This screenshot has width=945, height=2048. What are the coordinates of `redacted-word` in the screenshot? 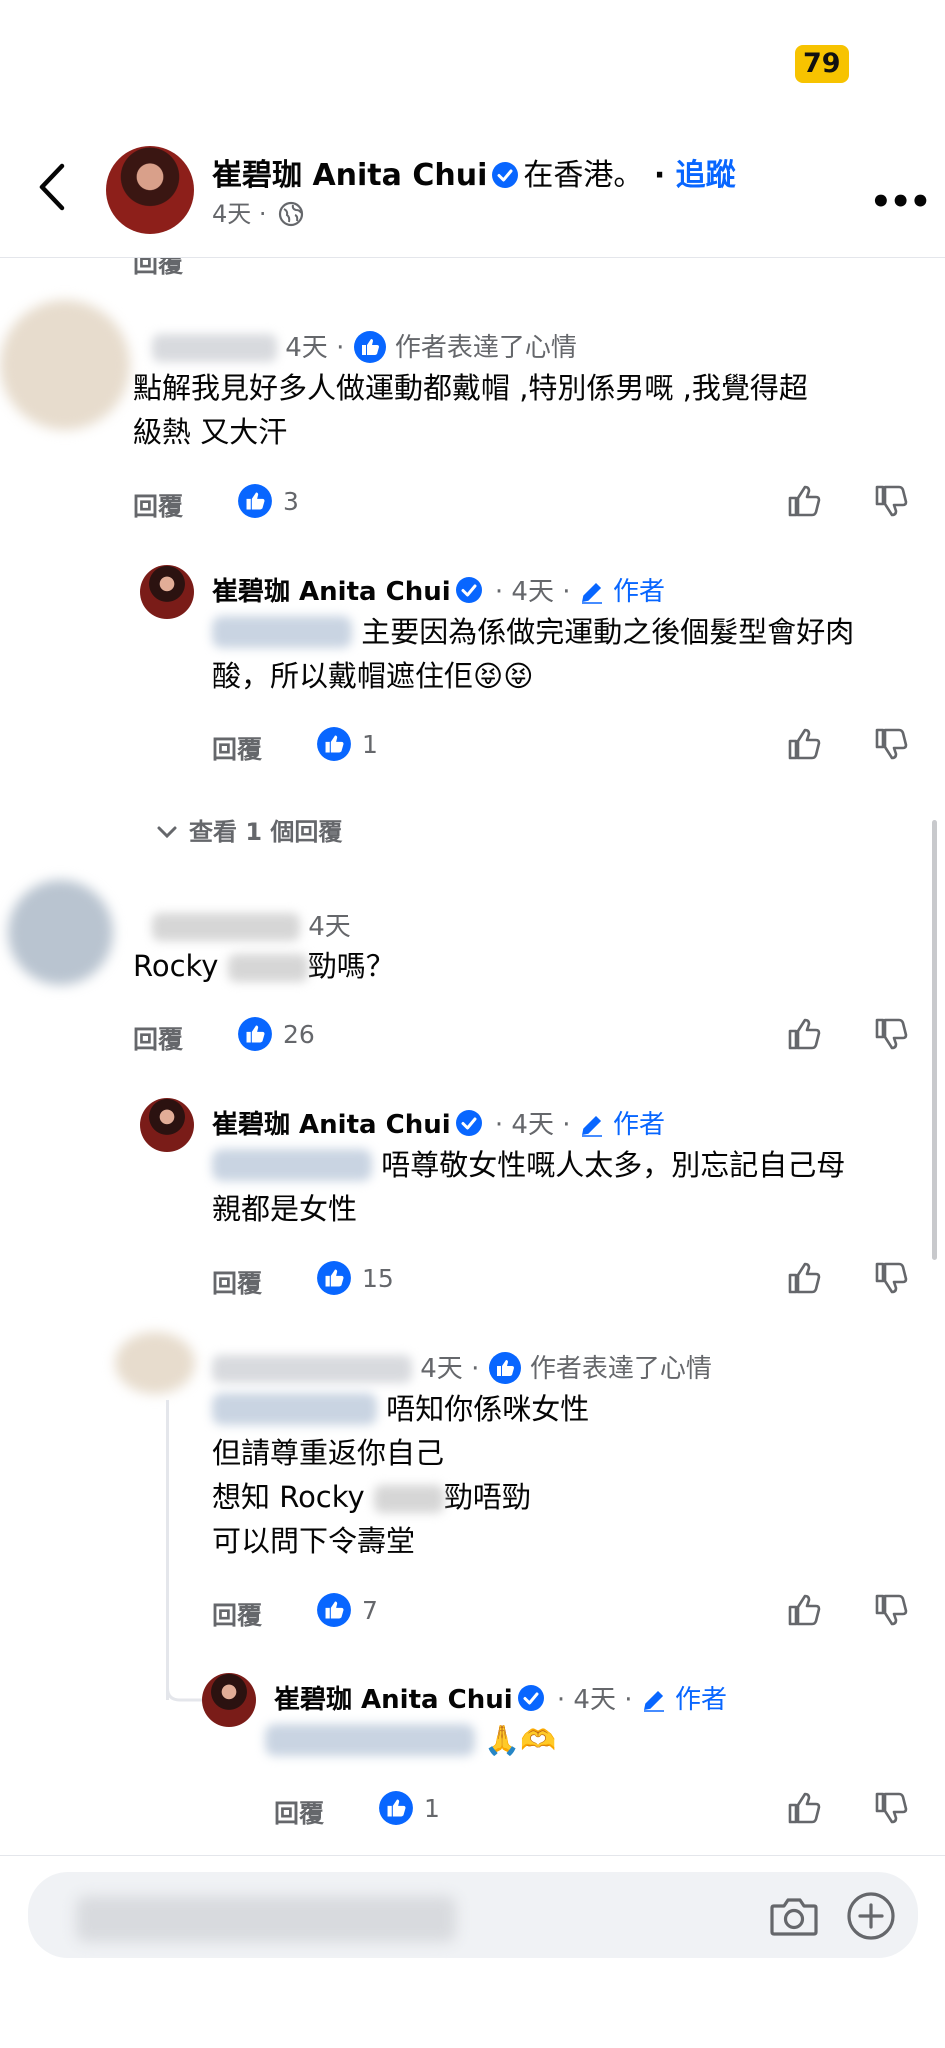 It's located at (408, 1499).